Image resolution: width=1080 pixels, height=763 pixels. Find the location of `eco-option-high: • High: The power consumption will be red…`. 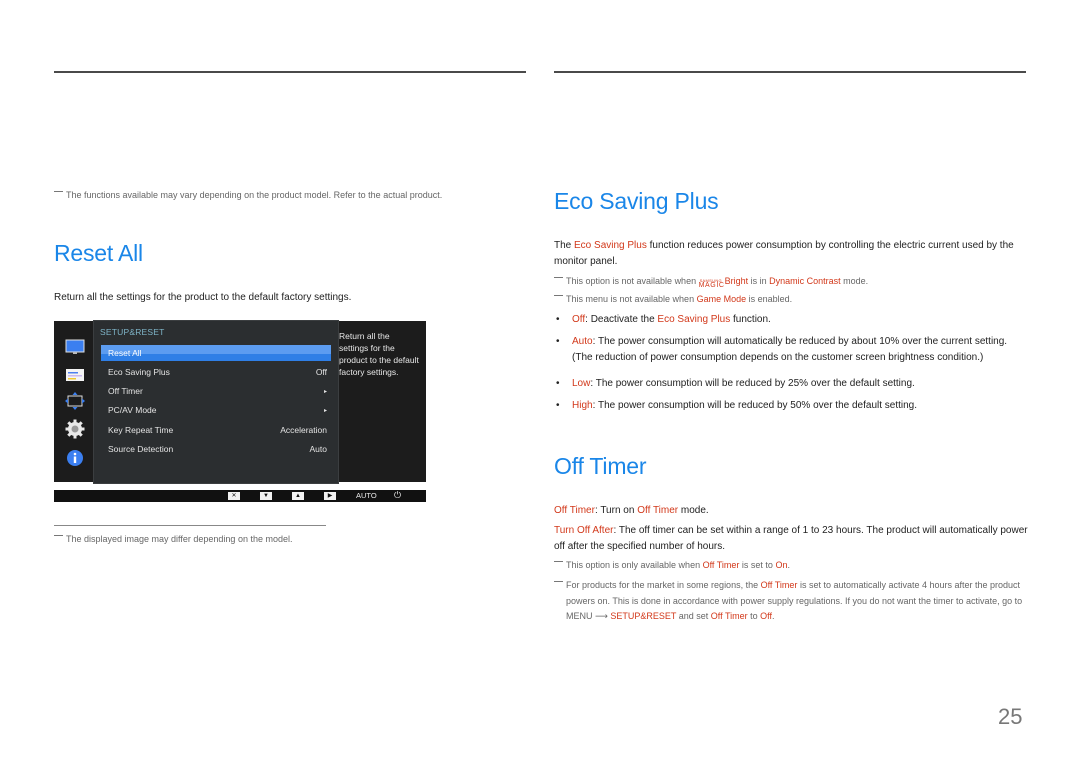

eco-option-high: • High: The power consumption will be red… is located at coordinates (791, 406).